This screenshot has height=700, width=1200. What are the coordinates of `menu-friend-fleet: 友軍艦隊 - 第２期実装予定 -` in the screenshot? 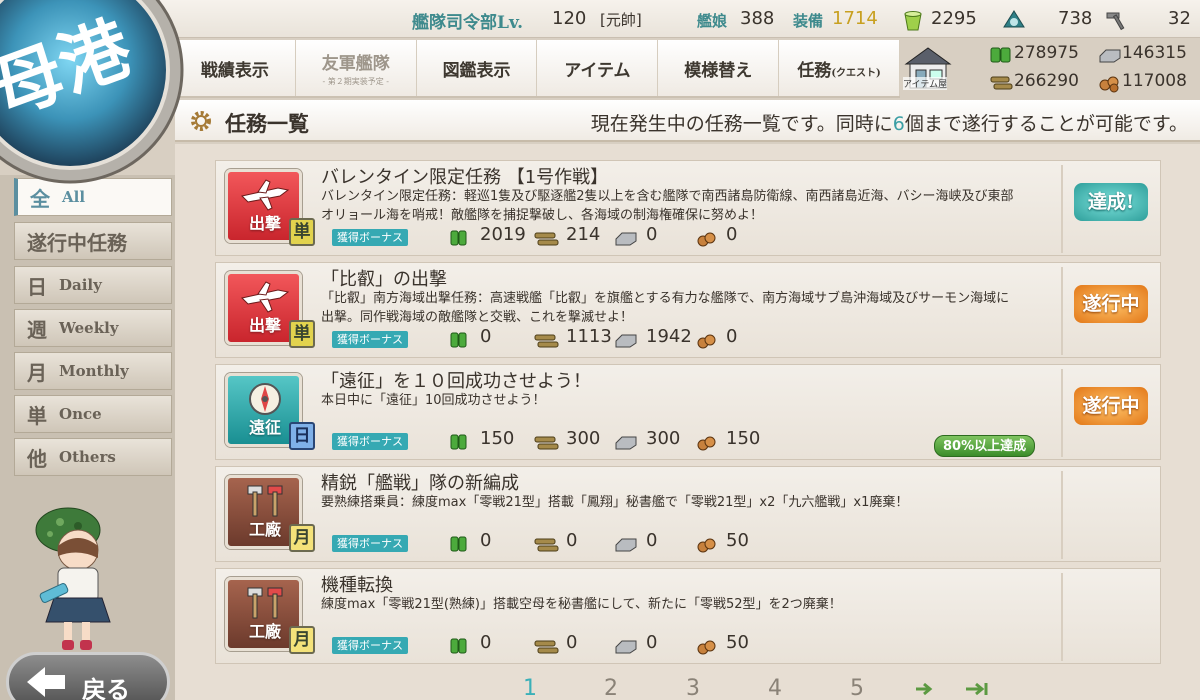 It's located at (356, 68).